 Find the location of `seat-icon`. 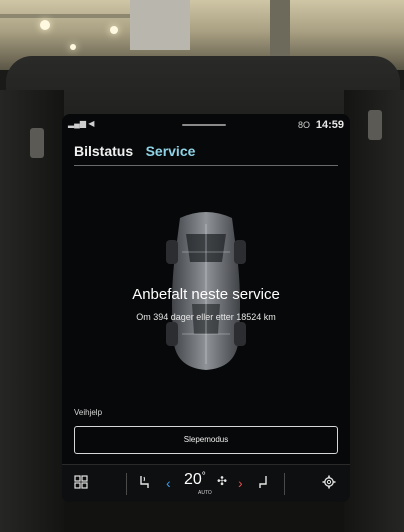

seat-icon is located at coordinates (264, 483).